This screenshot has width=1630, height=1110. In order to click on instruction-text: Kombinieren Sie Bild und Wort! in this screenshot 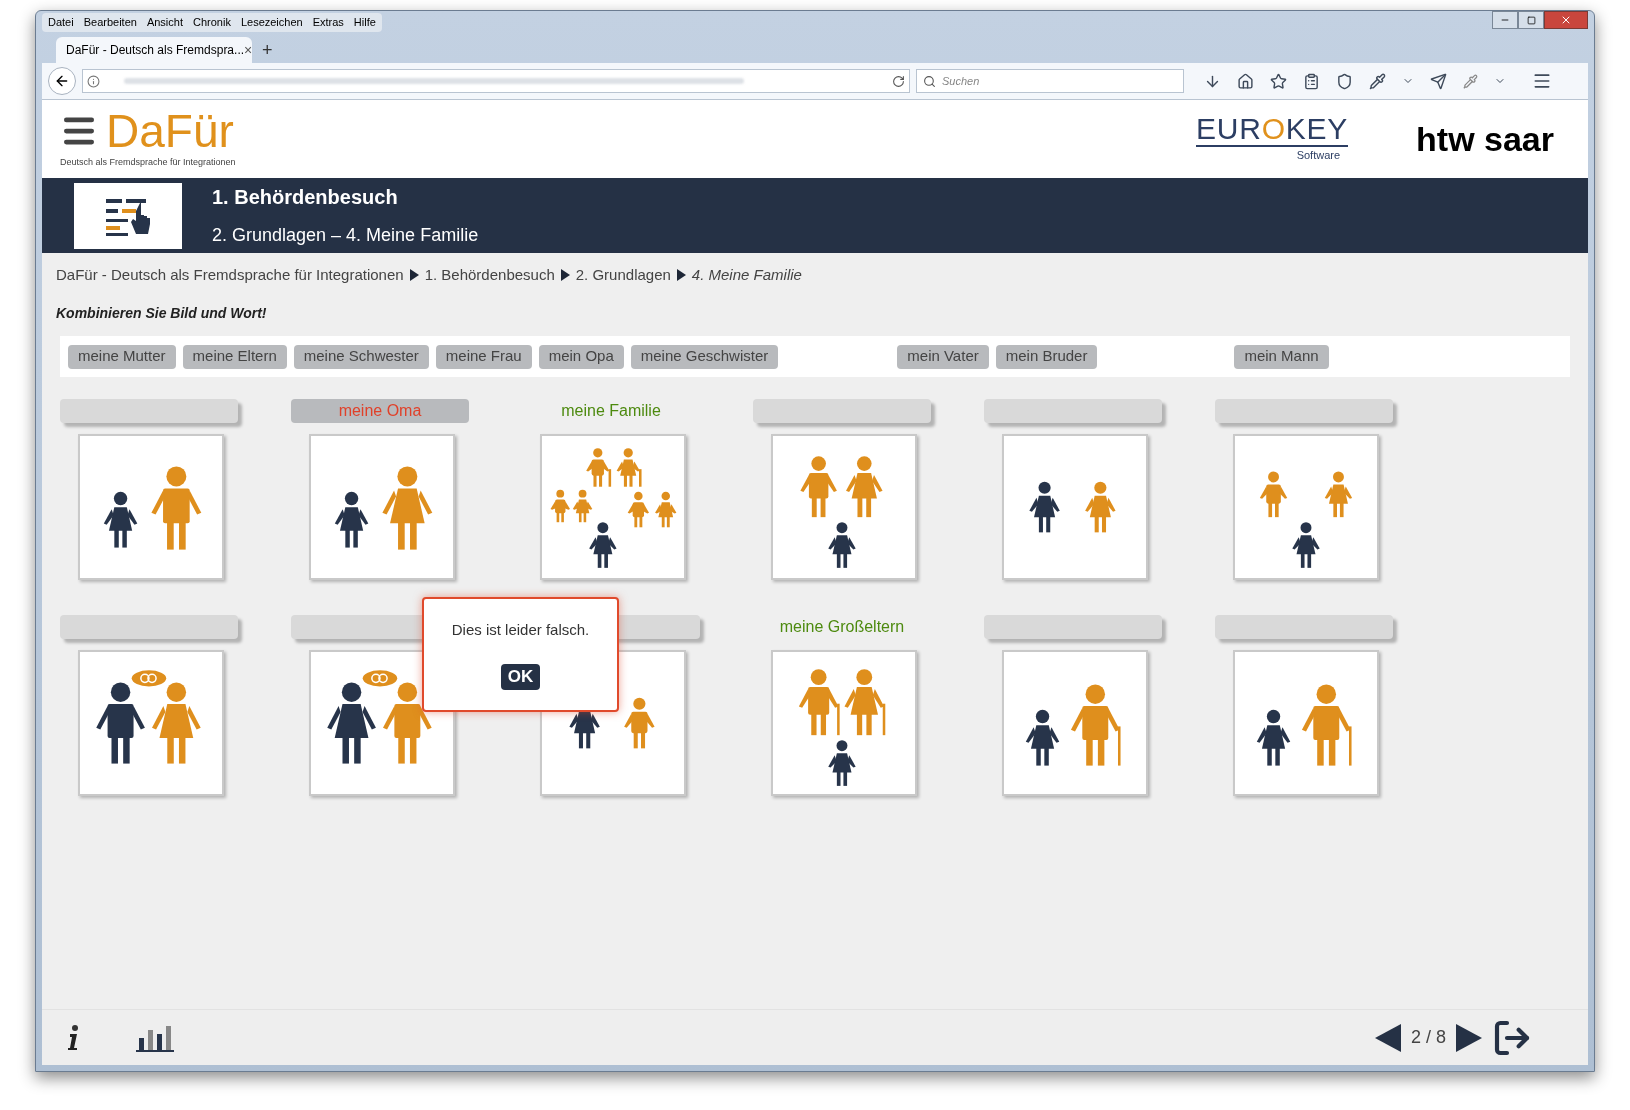, I will do `click(162, 313)`.